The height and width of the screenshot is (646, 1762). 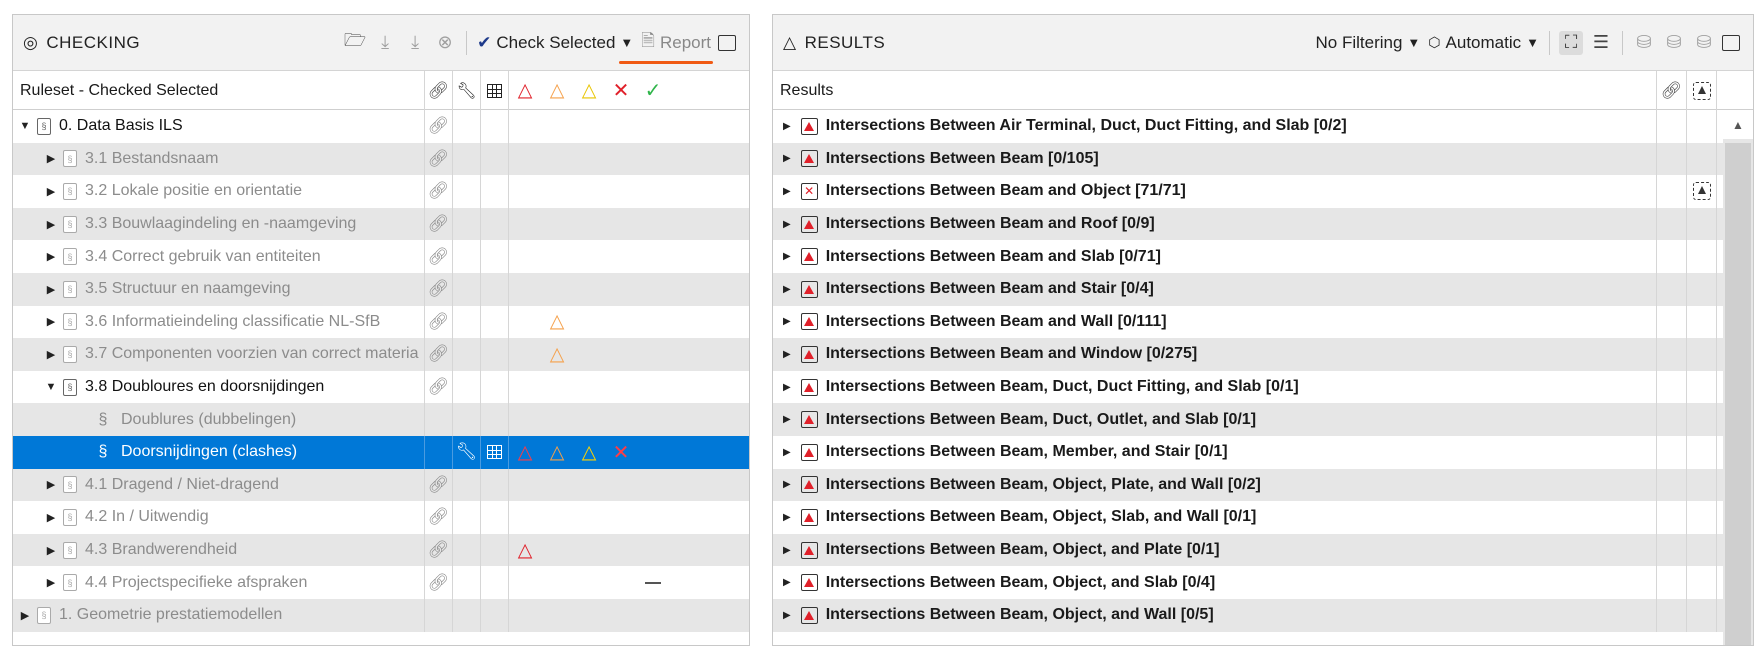 I want to click on results-column-header: Results, so click(x=1215, y=90).